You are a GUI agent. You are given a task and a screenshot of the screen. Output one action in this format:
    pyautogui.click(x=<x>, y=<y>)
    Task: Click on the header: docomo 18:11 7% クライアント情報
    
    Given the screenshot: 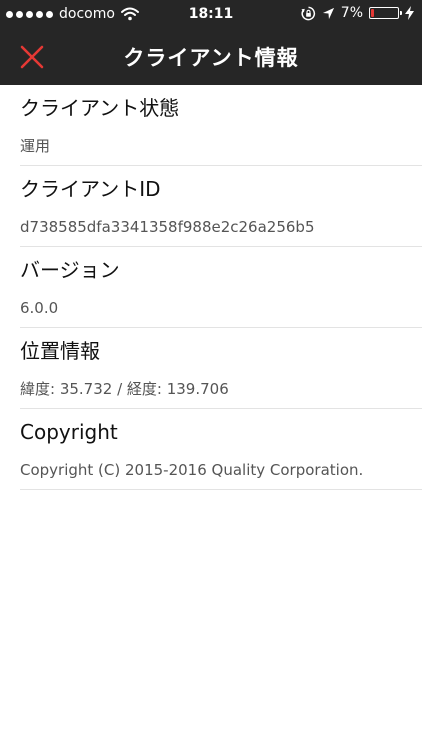 What is the action you would take?
    pyautogui.click(x=211, y=42)
    